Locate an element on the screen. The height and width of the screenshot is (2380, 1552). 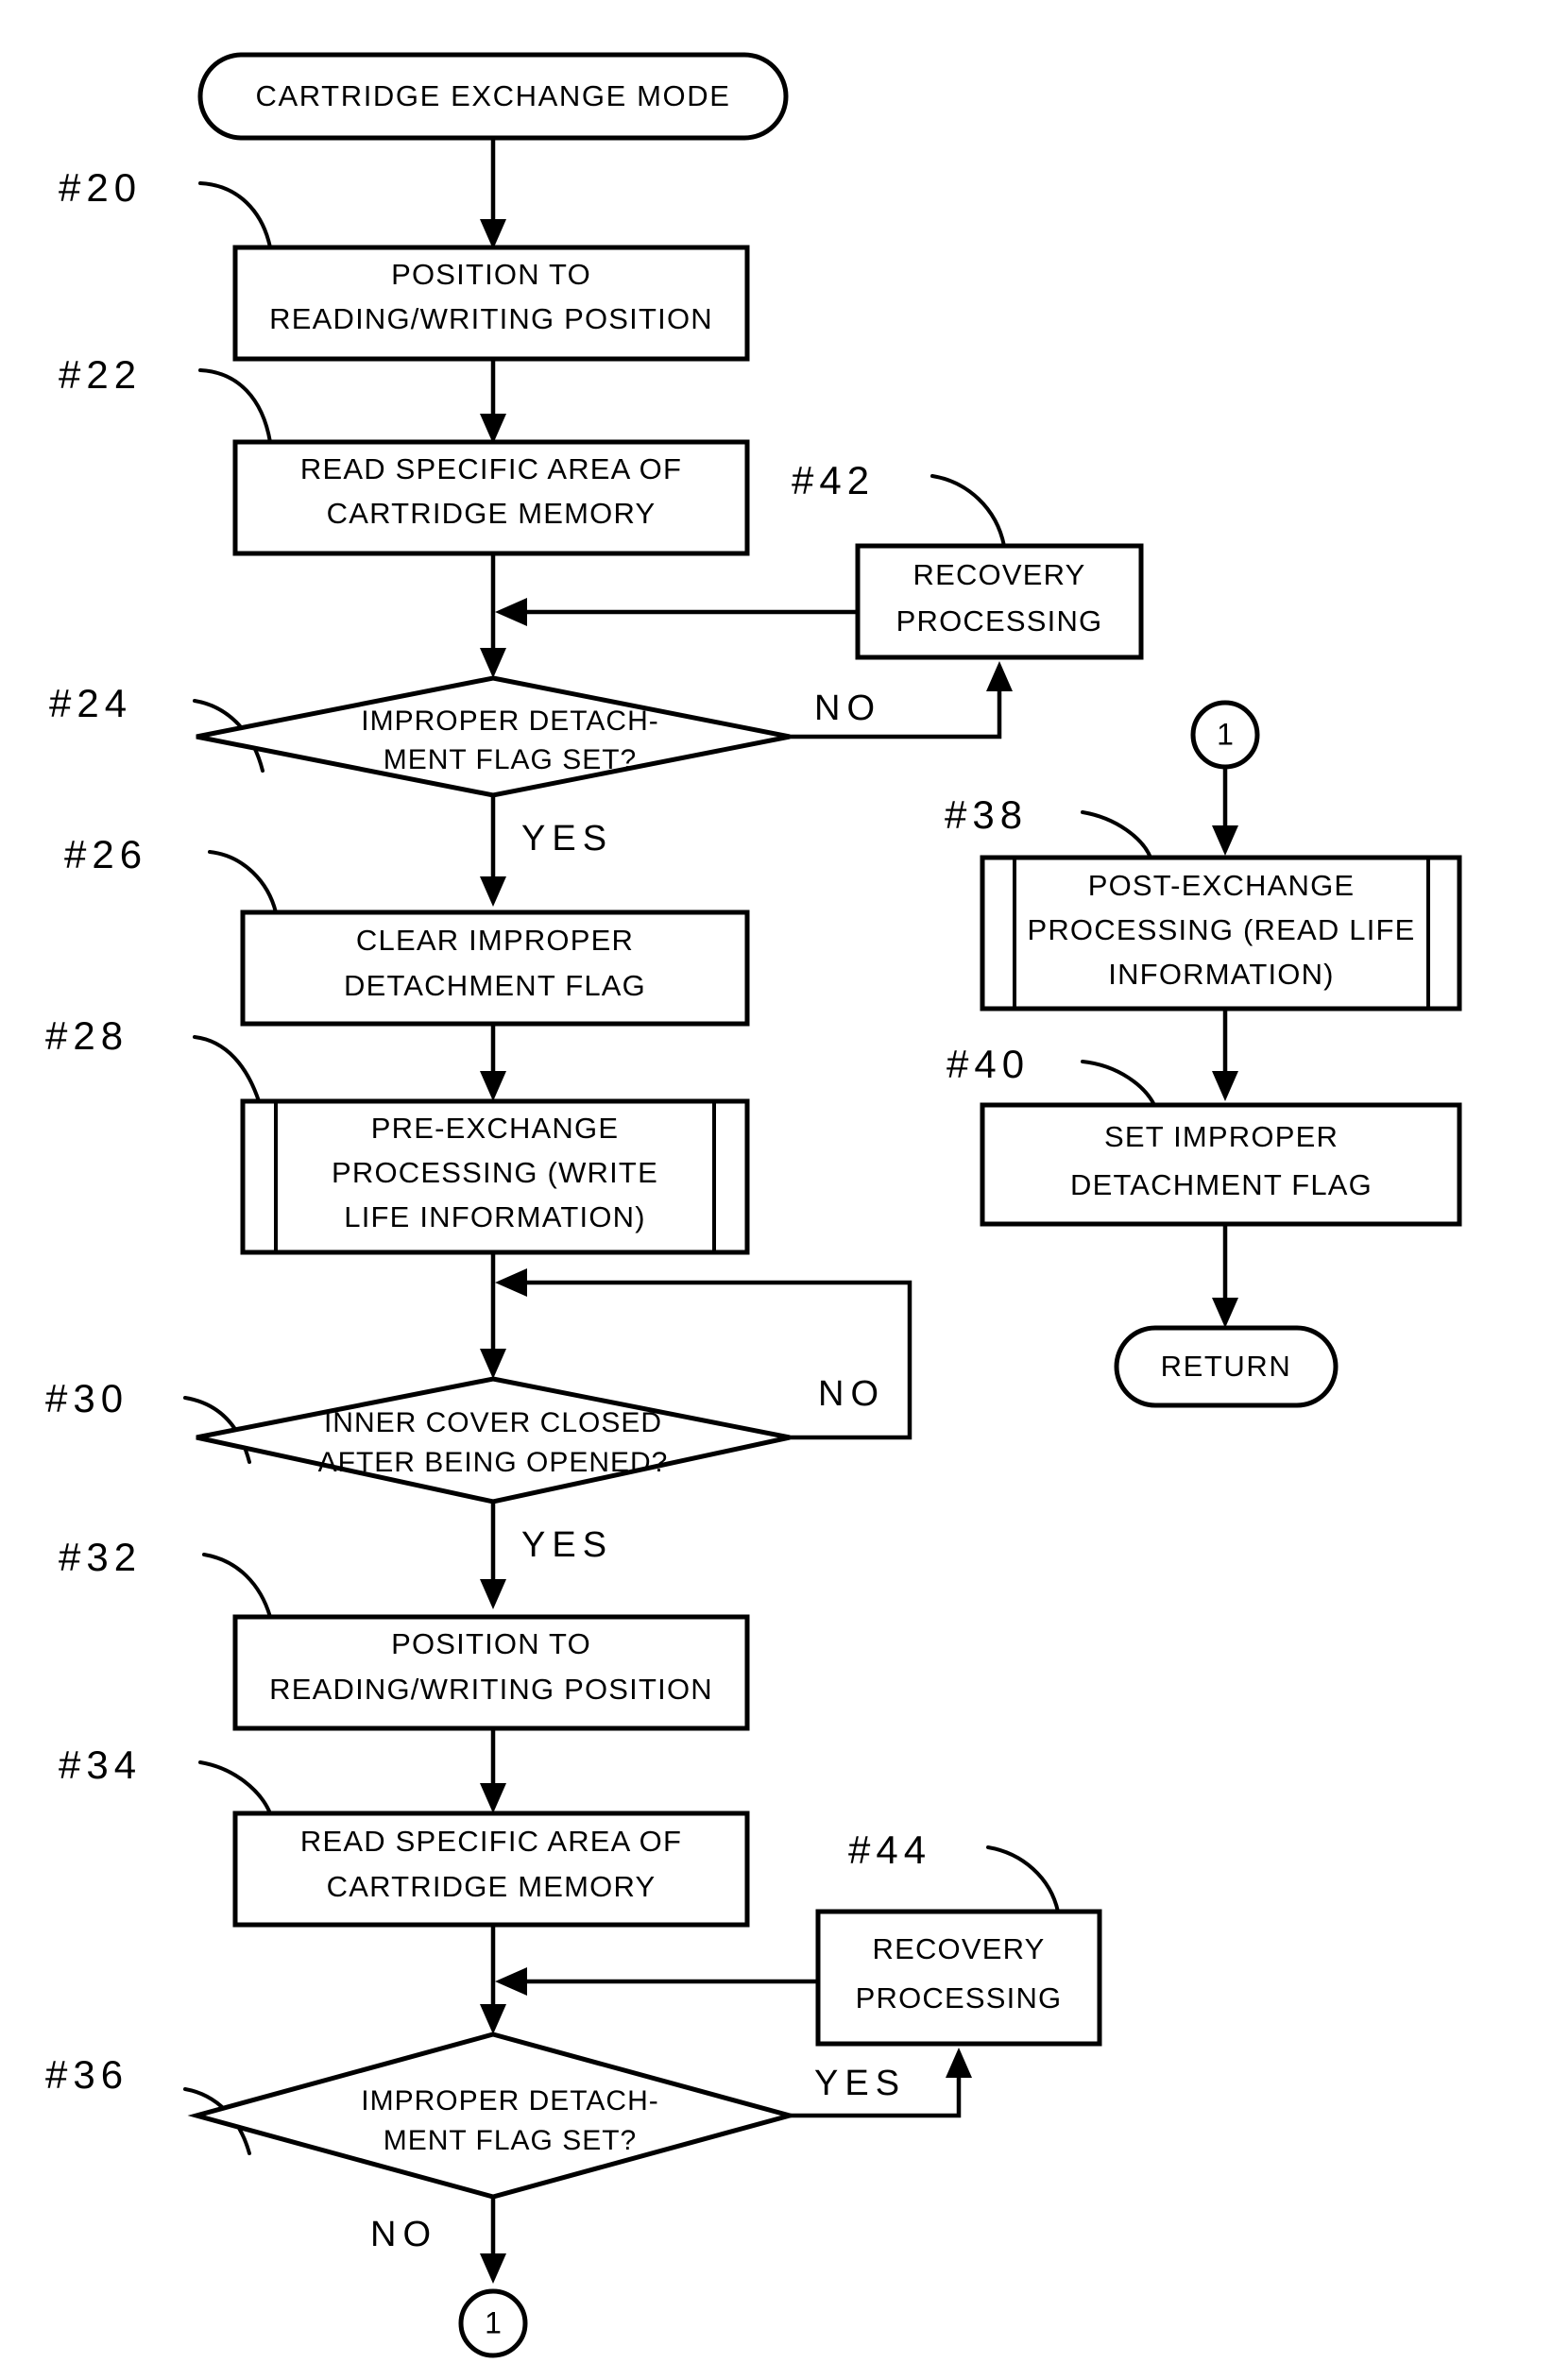
process-box-44: RECOVERY PROCESSING is located at coordinates (958, 1978).